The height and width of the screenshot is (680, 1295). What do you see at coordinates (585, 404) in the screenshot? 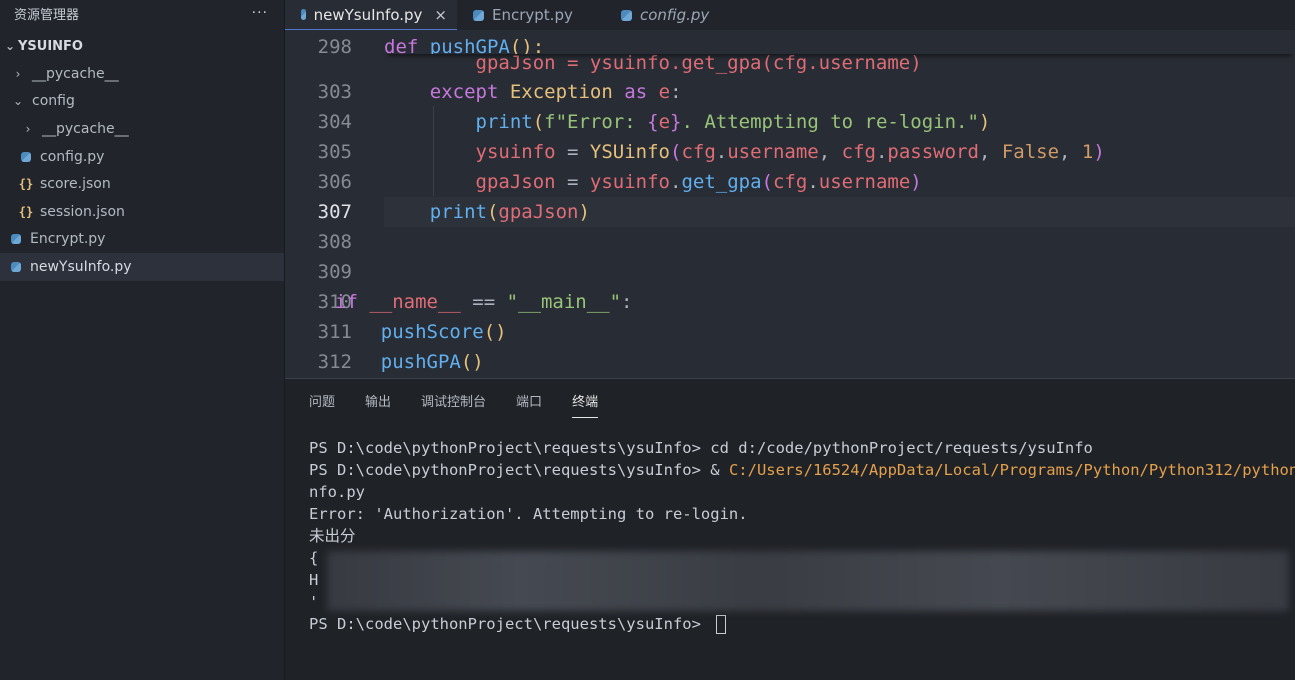
I see `tab-terminal: 终端` at bounding box center [585, 404].